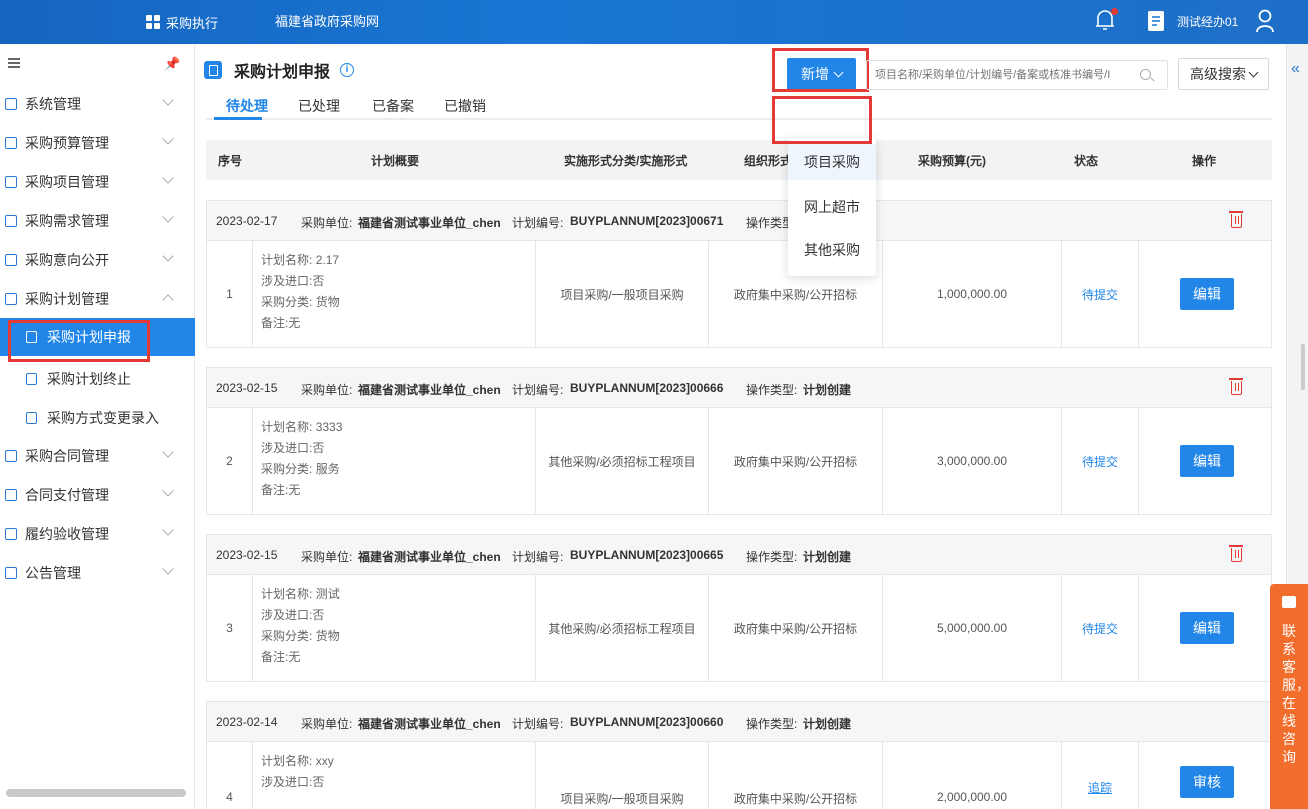  What do you see at coordinates (394, 294) in the screenshot?
I see `plan-summary: 计划名称: 2.17 涉及进口:否 采购分类: 货物 备注:无` at bounding box center [394, 294].